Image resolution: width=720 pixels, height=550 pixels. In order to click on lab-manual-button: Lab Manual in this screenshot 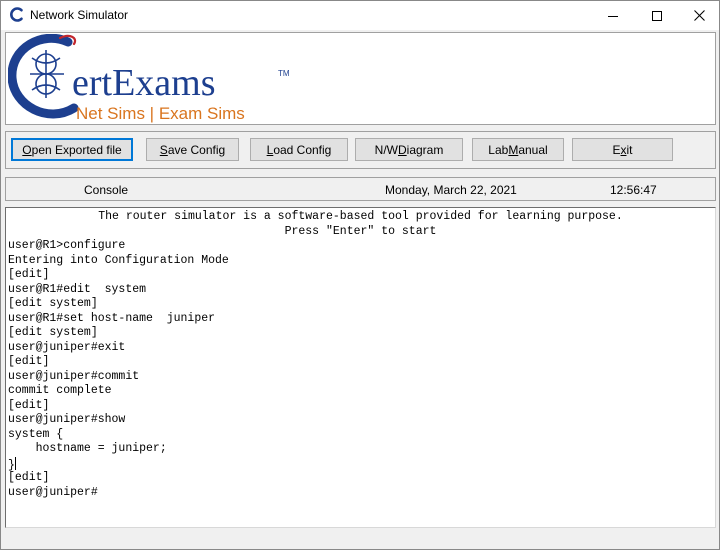, I will do `click(518, 149)`.